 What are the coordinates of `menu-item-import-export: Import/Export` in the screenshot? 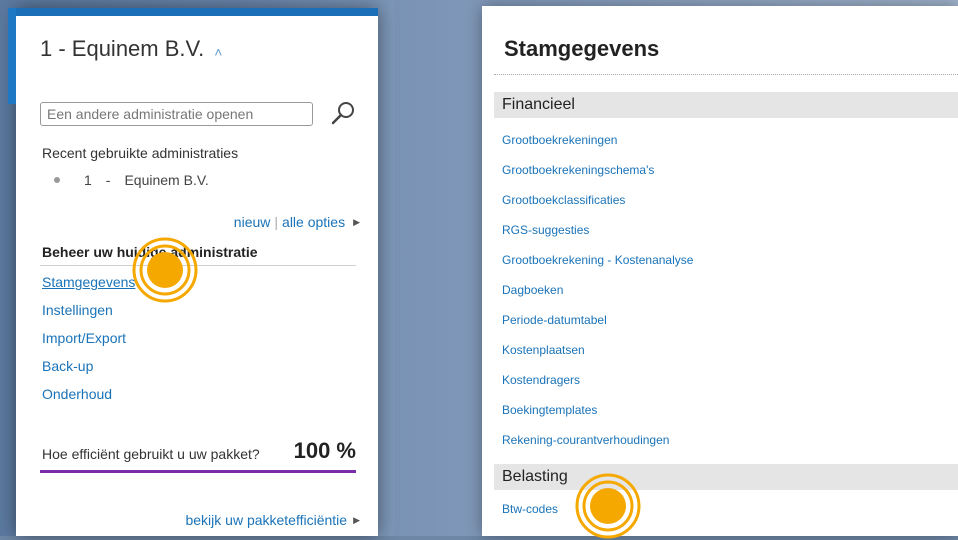 It's located at (88, 342).